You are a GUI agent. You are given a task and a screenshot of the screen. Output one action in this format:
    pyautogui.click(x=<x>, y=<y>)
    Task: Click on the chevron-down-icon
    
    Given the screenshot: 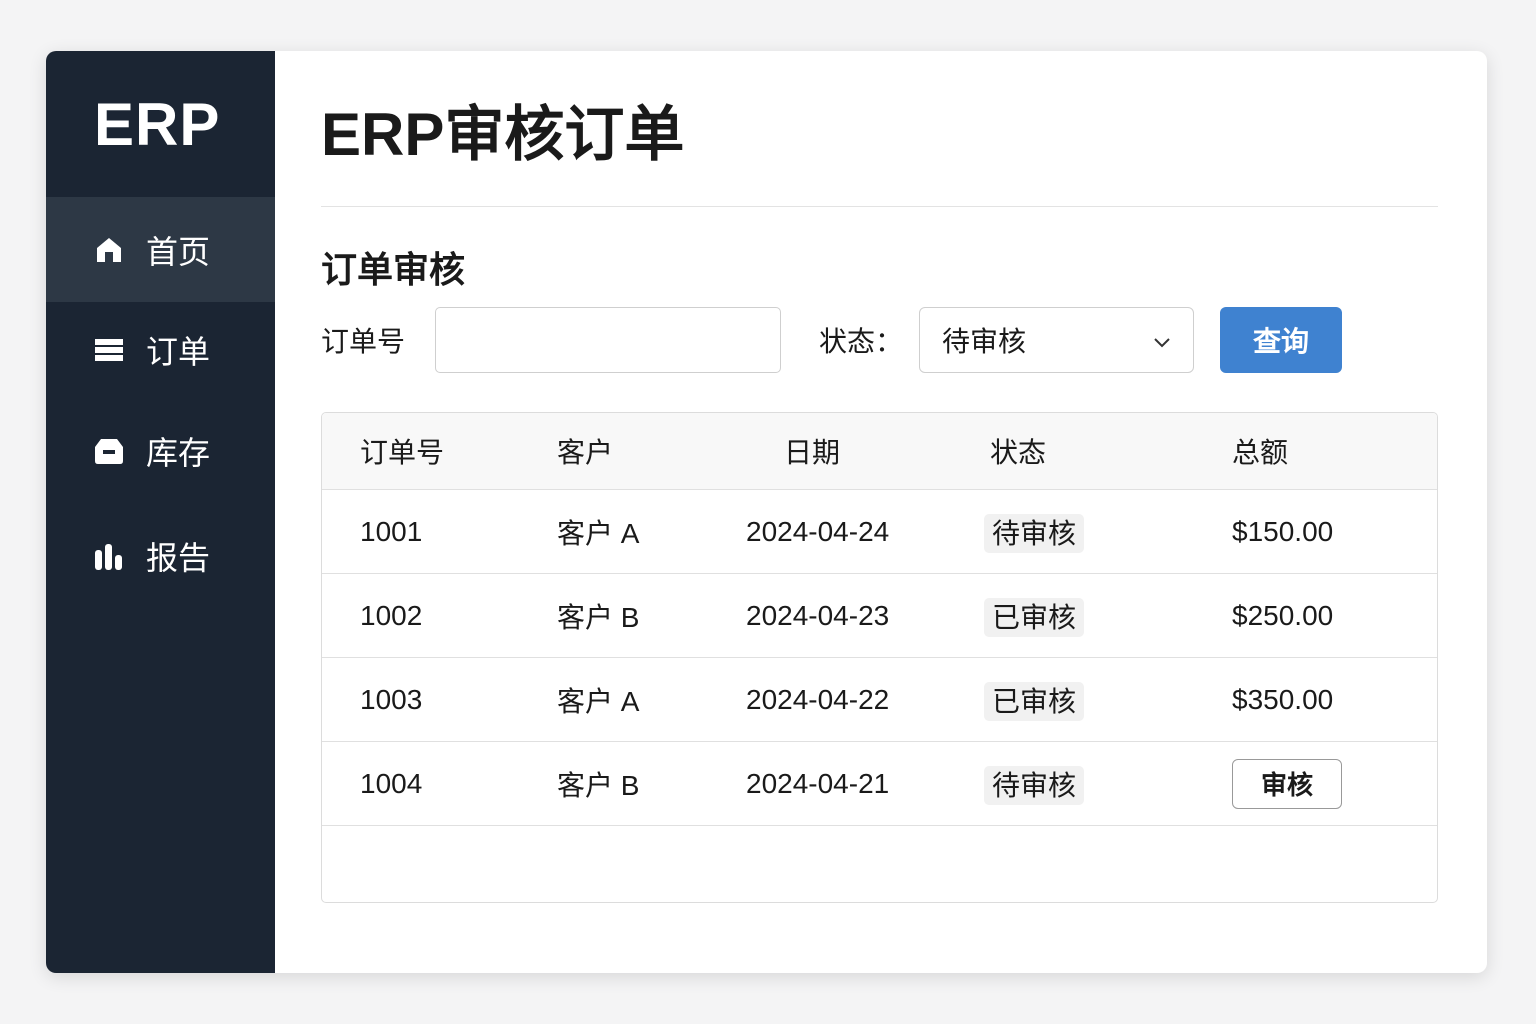 What is the action you would take?
    pyautogui.click(x=1162, y=340)
    